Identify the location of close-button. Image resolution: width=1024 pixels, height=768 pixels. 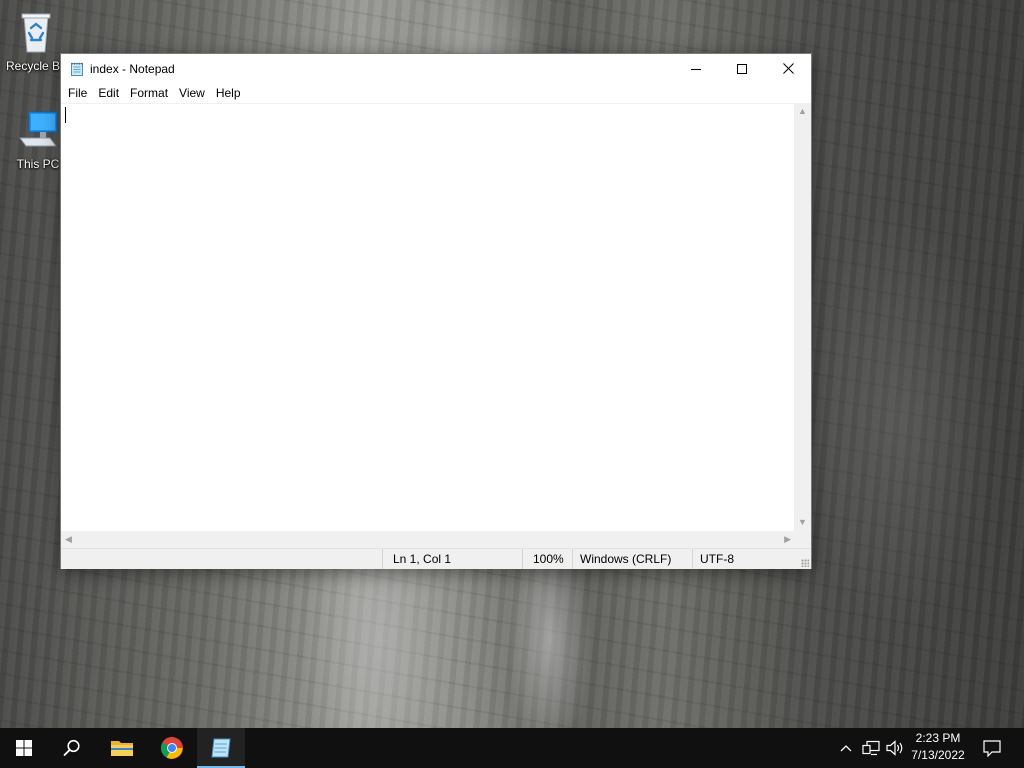
(788, 68).